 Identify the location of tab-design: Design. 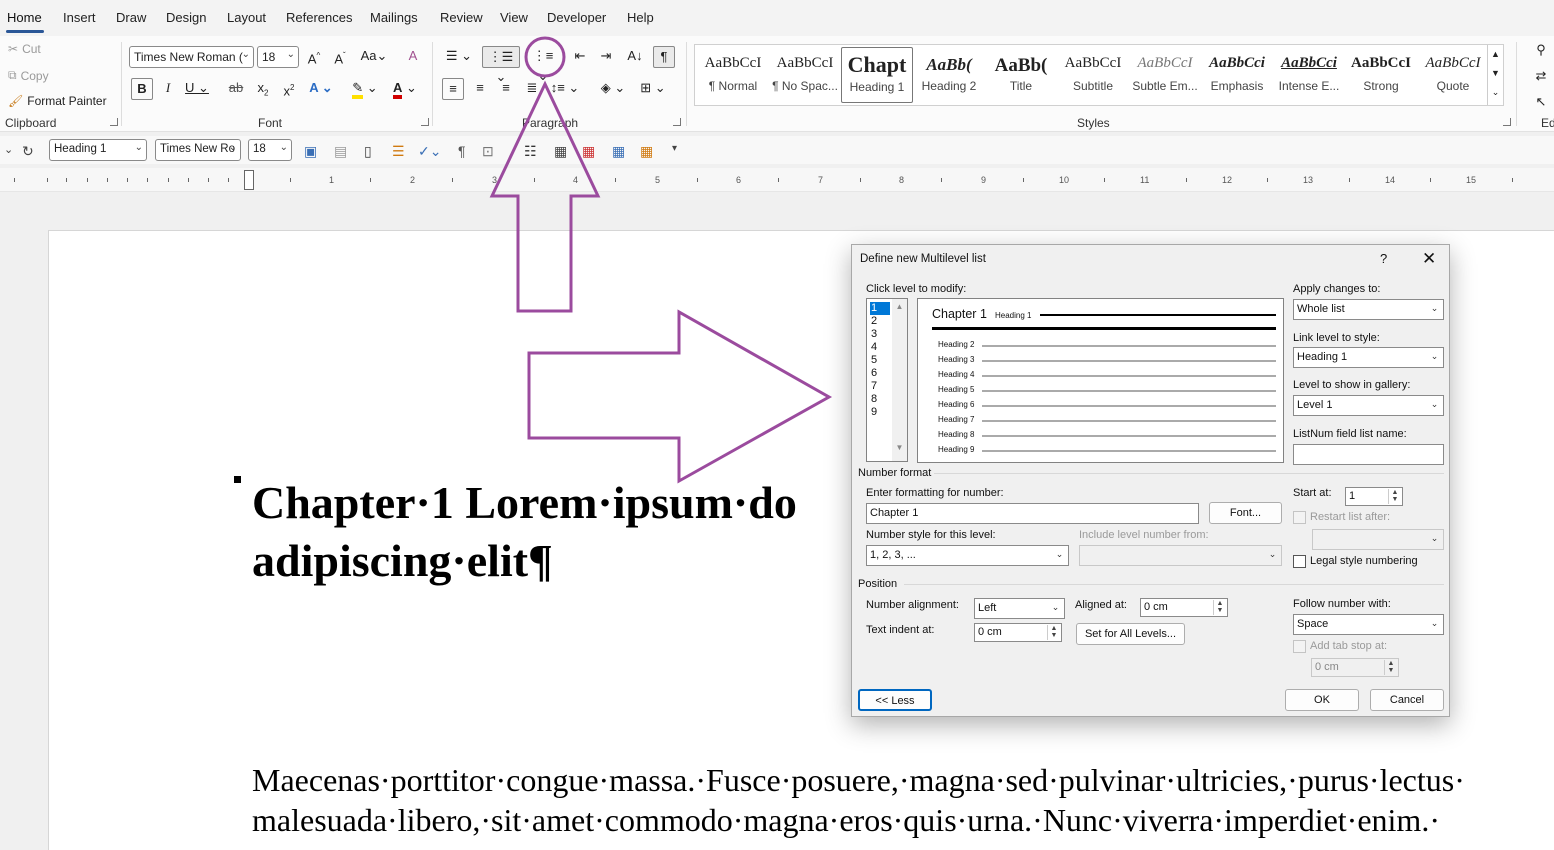
(186, 17).